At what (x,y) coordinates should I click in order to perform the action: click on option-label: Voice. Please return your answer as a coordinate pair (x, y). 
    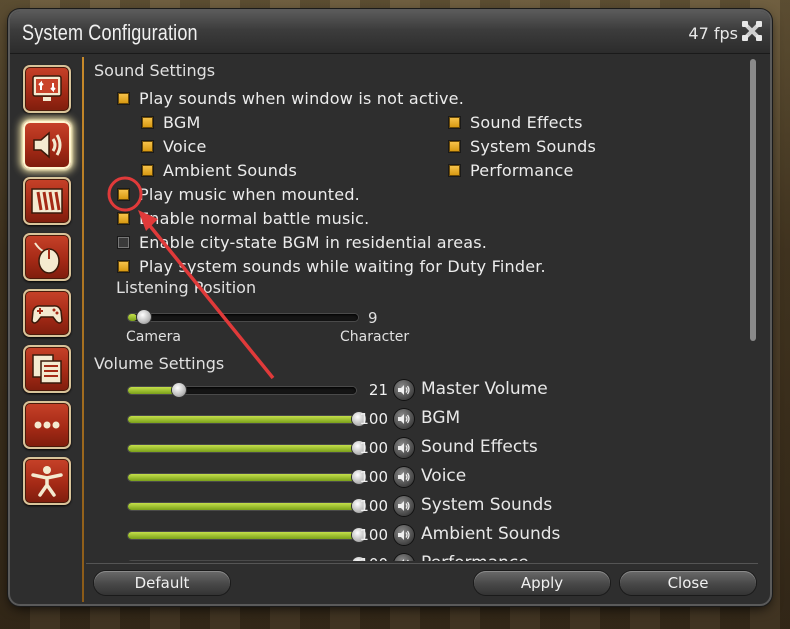
    Looking at the image, I should click on (185, 146).